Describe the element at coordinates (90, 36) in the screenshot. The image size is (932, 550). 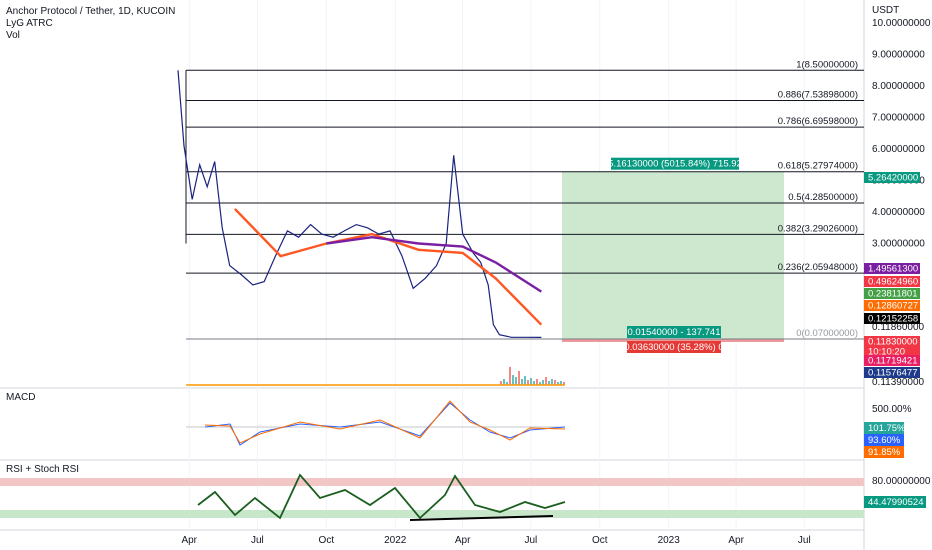
I see `indicator-vol-label: Vol` at that location.